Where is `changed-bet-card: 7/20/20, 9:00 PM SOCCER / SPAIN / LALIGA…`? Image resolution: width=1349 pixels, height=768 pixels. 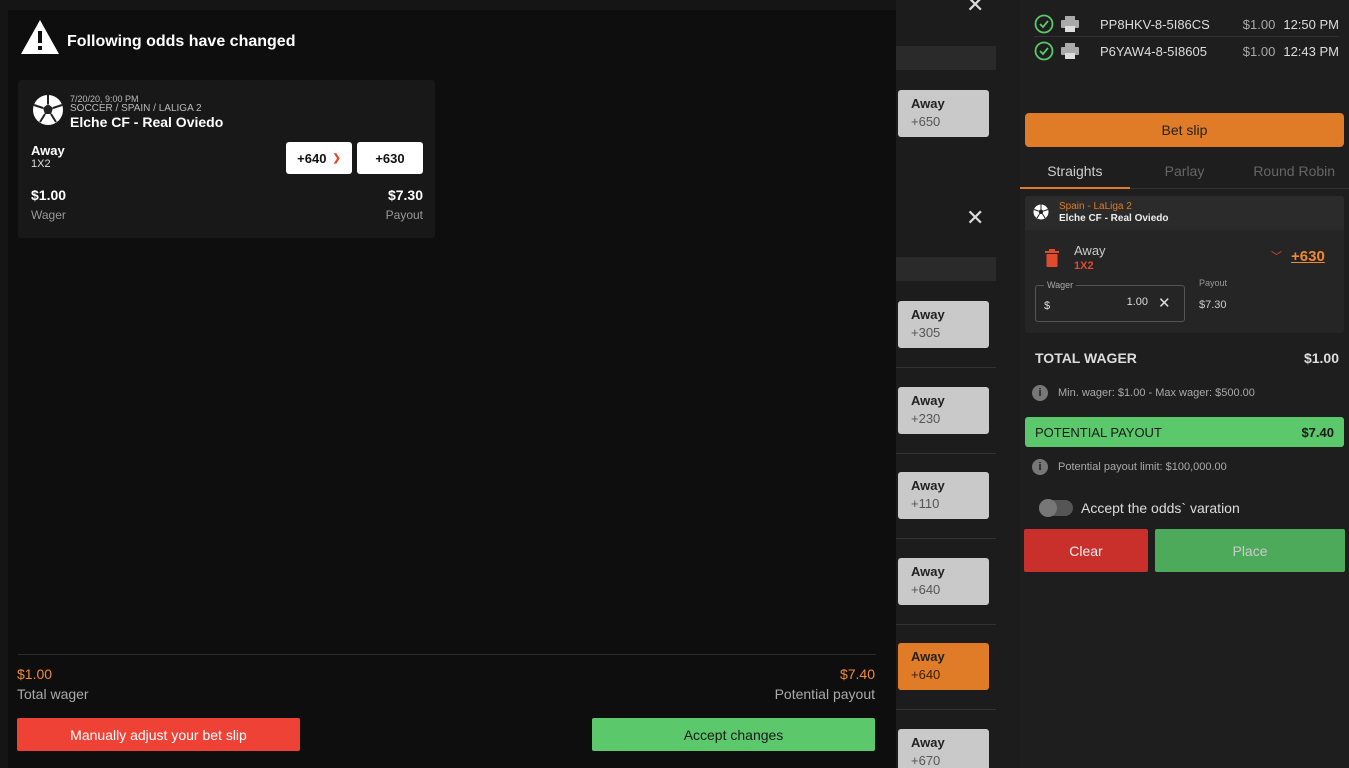
changed-bet-card: 7/20/20, 9:00 PM SOCCER / SPAIN / LALIGA… is located at coordinates (226, 159).